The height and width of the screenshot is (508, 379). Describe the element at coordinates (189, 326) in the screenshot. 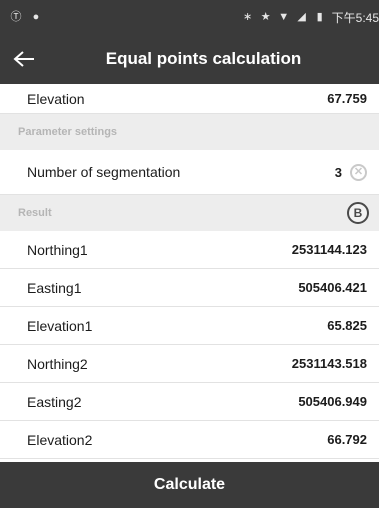

I see `result-row-elevation1: Elevation1 65.825` at that location.